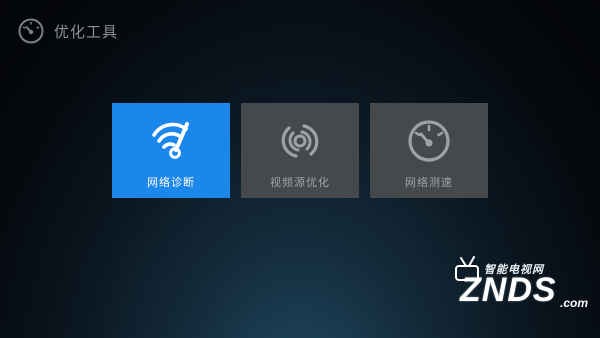 The image size is (600, 338). I want to click on page-title: 优化工具, so click(86, 31).